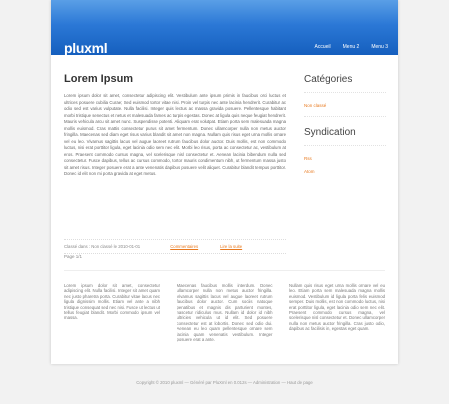 This screenshot has height=404, width=449. Describe the element at coordinates (175, 79) in the screenshot. I see `post-title: Lorem Ipsum` at that location.